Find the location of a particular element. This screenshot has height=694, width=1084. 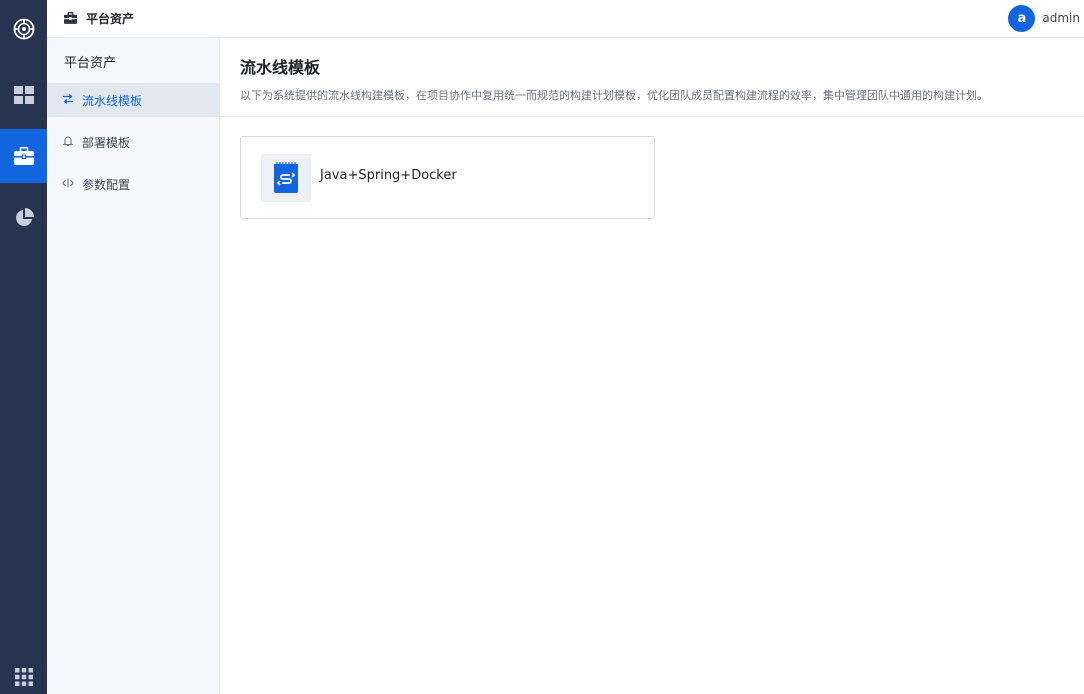

header-title-group: 平台资产 is located at coordinates (99, 18).